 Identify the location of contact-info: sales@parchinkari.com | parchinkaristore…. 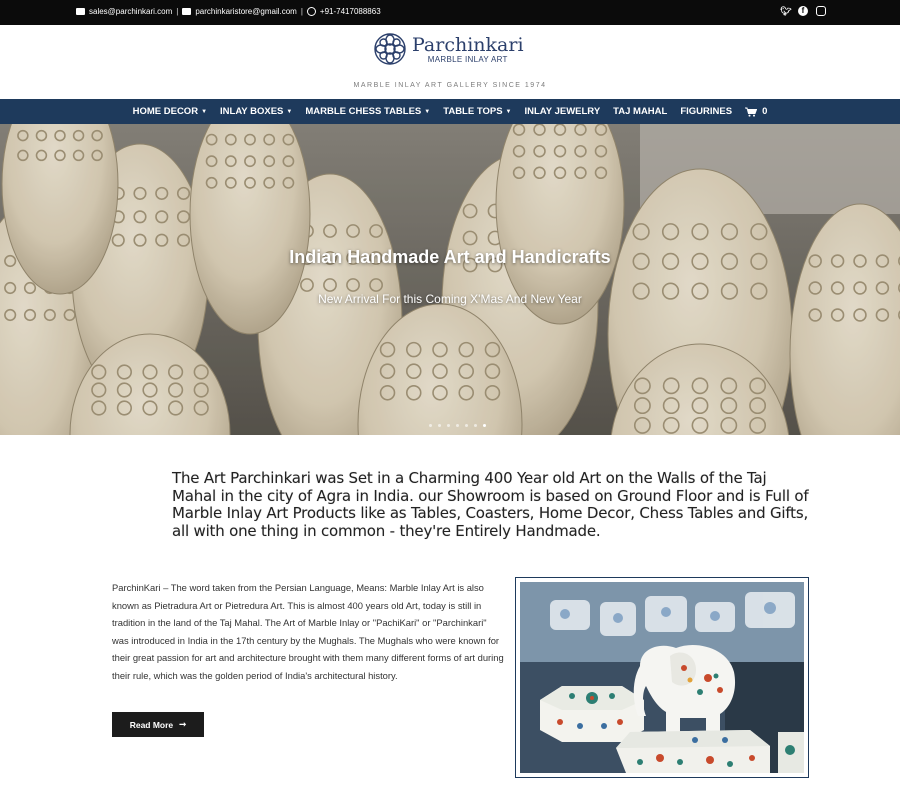
(228, 11).